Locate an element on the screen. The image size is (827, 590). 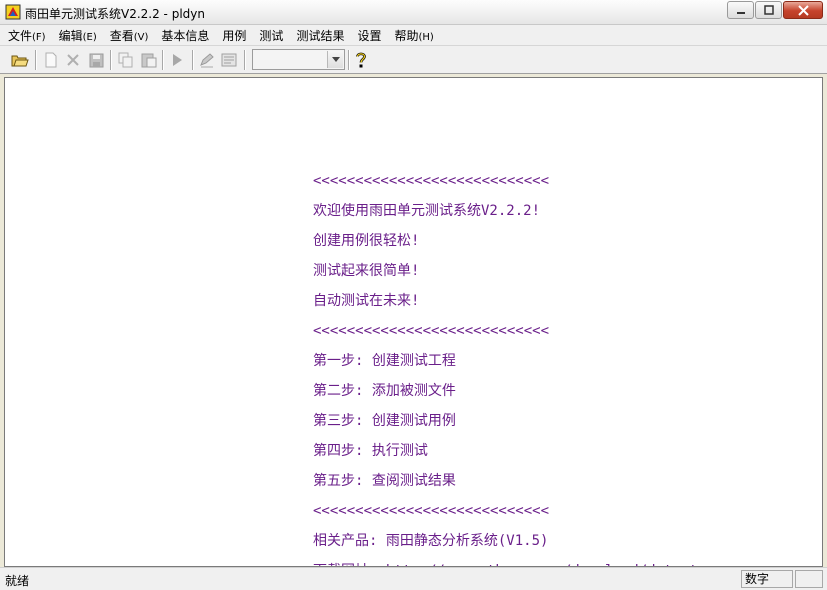
step-line: 第三步: 创建测试用例 is located at coordinates (384, 421).